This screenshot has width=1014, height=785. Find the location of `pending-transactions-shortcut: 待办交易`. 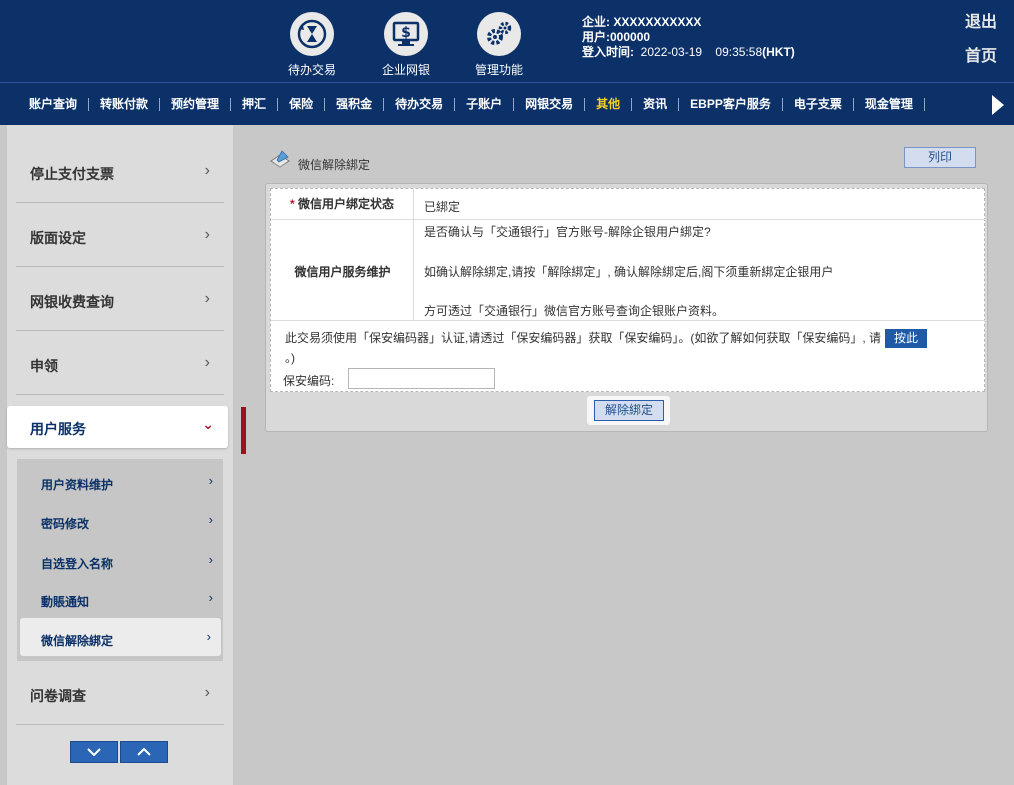

pending-transactions-shortcut: 待办交易 is located at coordinates (312, 45).